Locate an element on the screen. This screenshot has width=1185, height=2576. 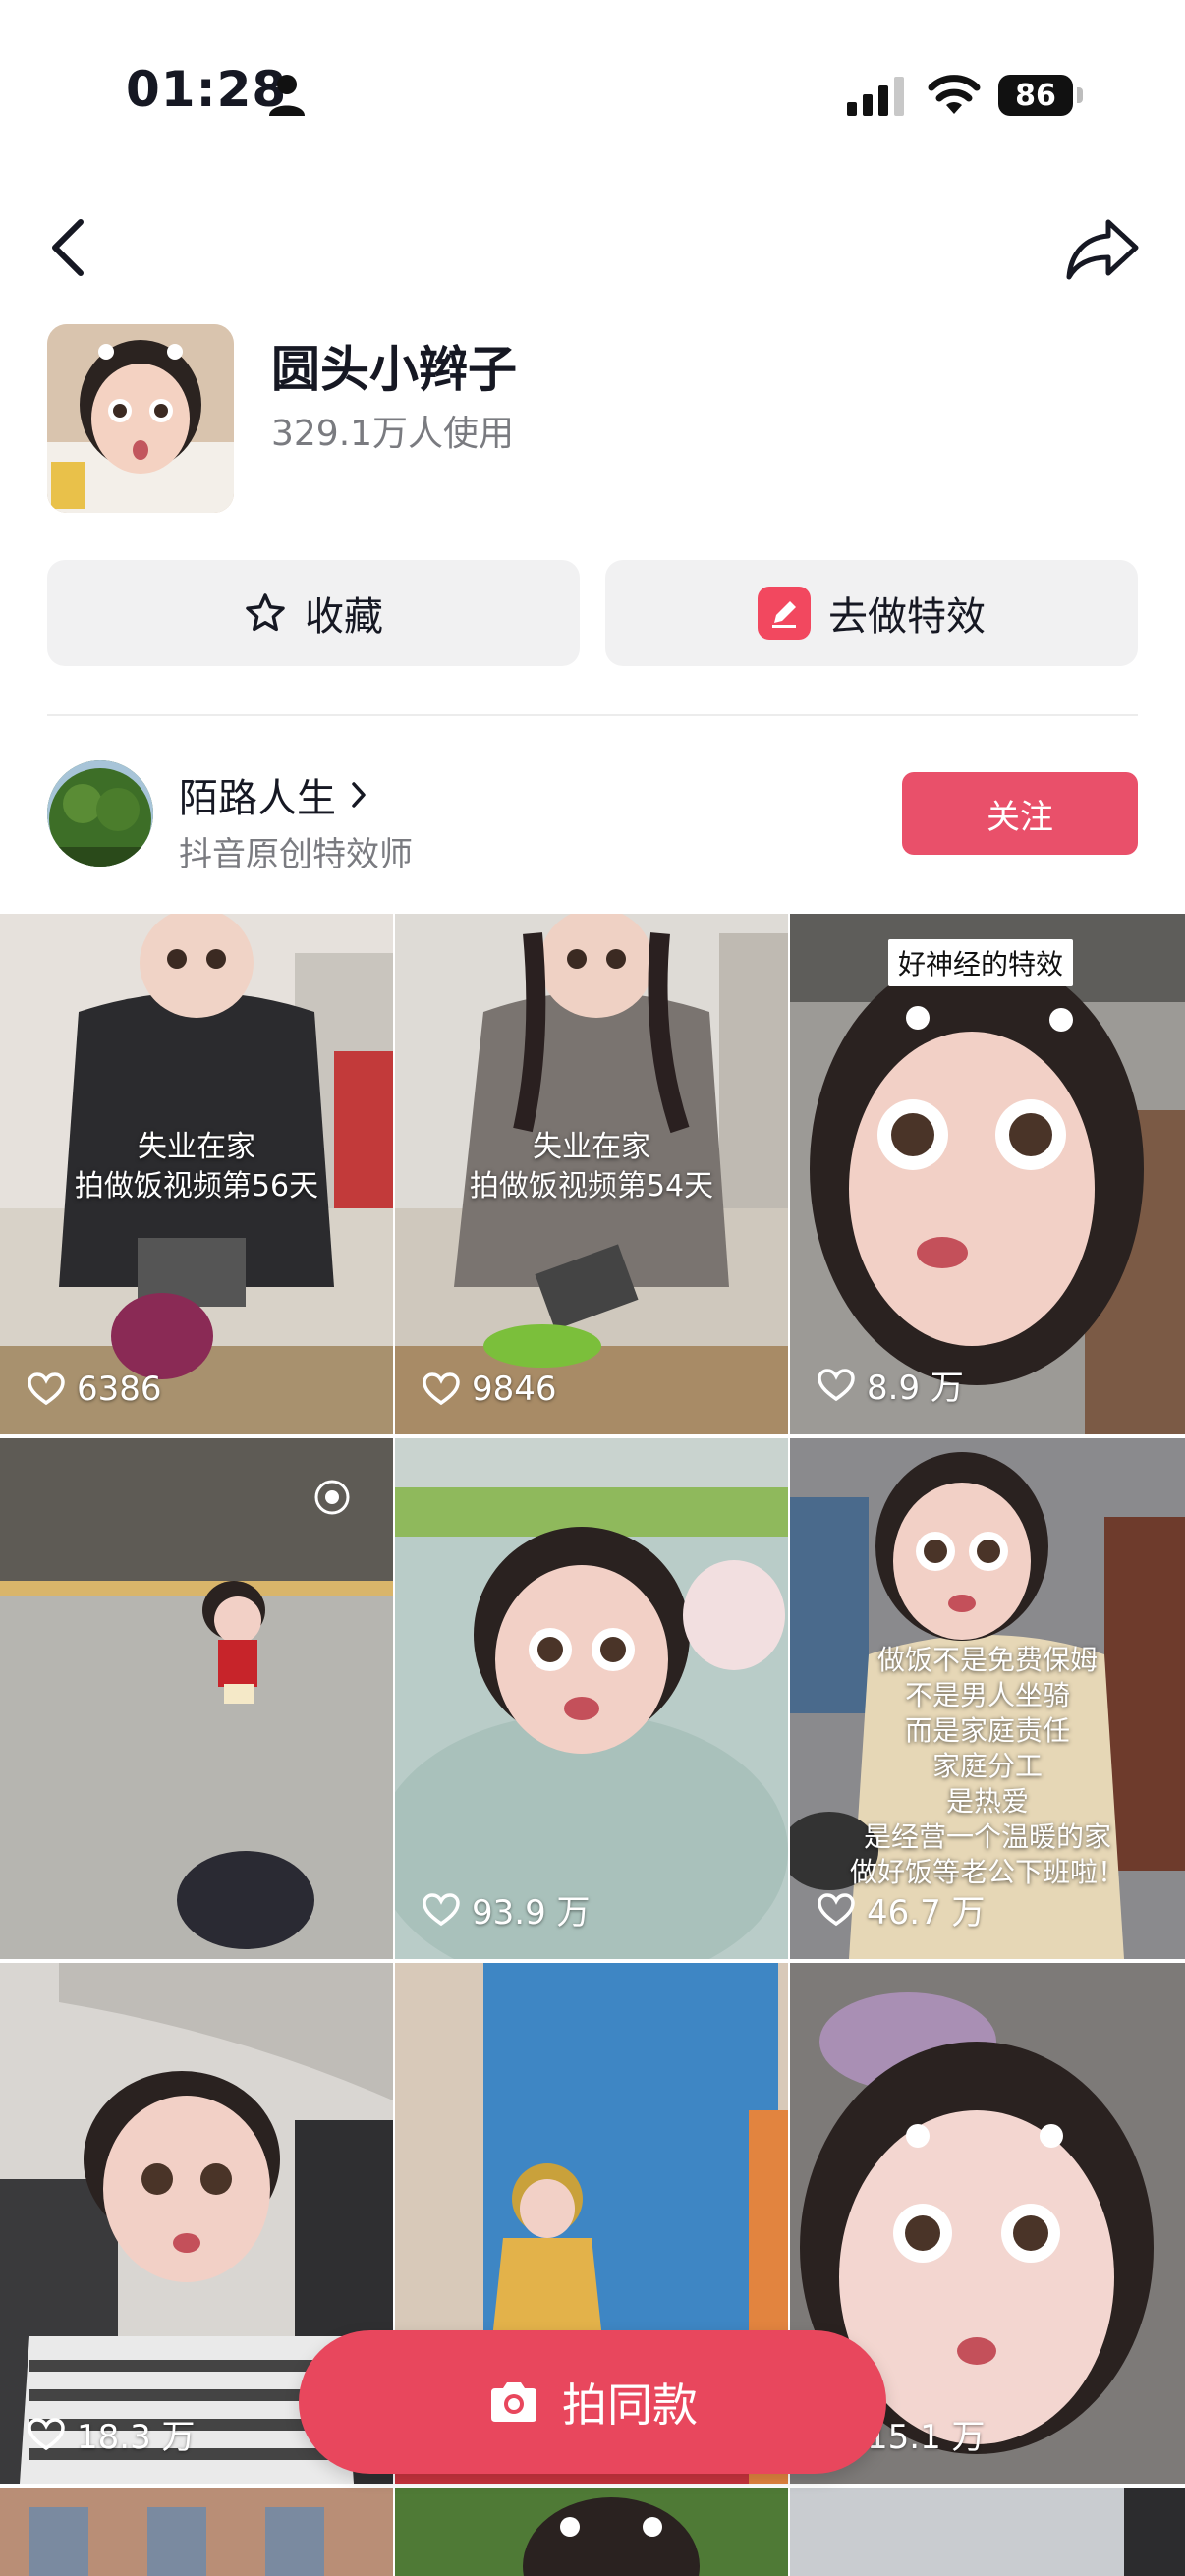
creator-avatar is located at coordinates (100, 813).